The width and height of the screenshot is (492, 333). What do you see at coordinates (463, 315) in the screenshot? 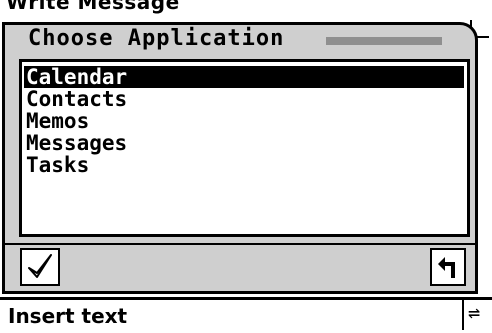
I see `insert-bar-divider` at bounding box center [463, 315].